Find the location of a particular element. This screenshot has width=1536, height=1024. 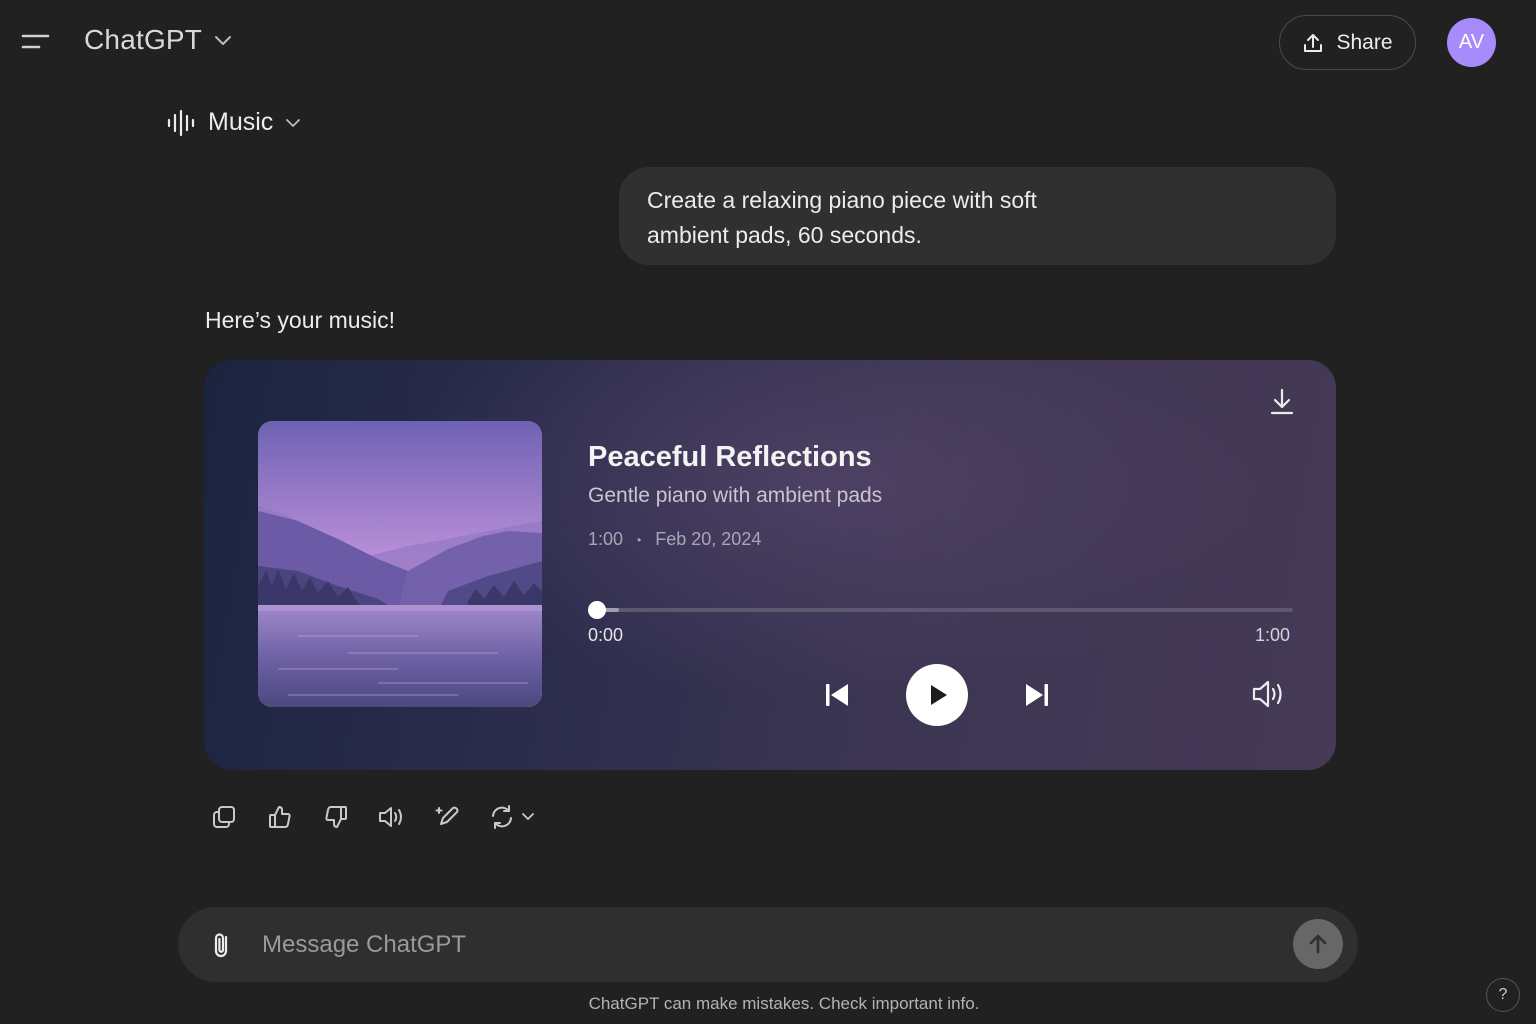

skip-next-icon is located at coordinates (1037, 695).